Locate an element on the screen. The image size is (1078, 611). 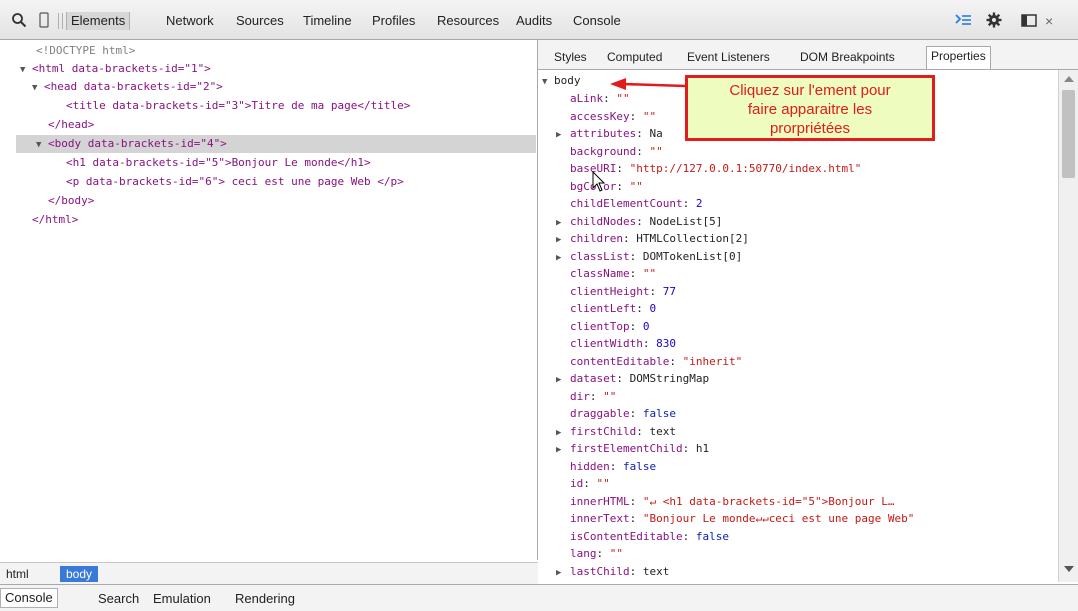
dom-node-body-close: </body> is located at coordinates (71, 201).